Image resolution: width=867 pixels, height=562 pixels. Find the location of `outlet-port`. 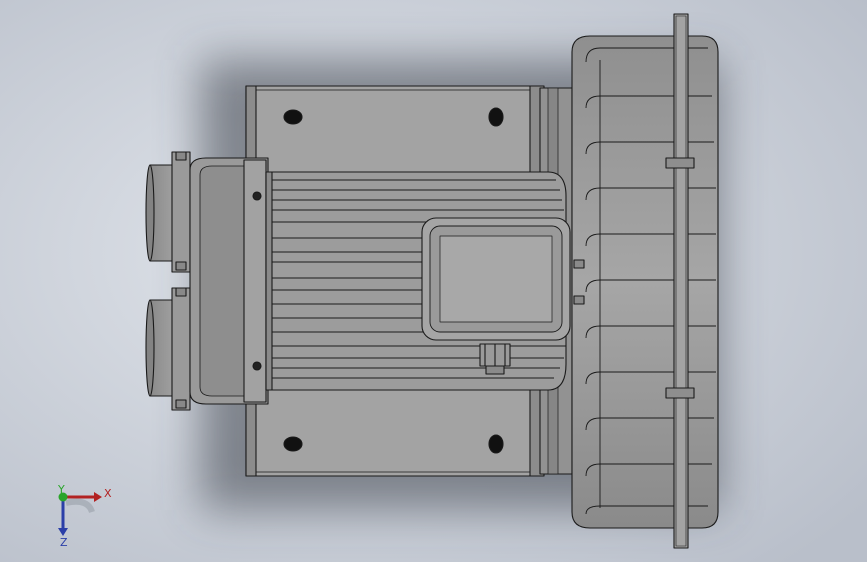

outlet-port is located at coordinates (168, 349).